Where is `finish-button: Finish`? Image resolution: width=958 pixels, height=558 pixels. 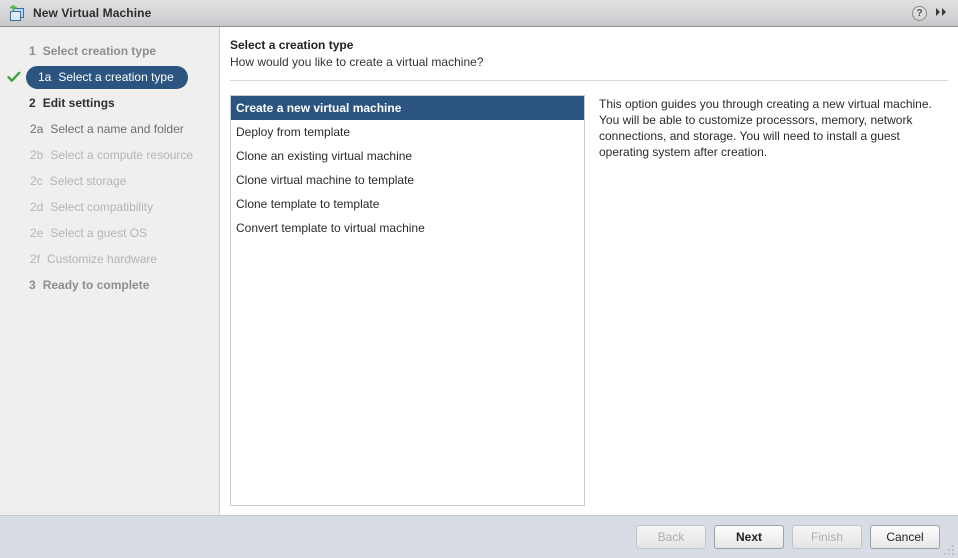
finish-button: Finish is located at coordinates (827, 537).